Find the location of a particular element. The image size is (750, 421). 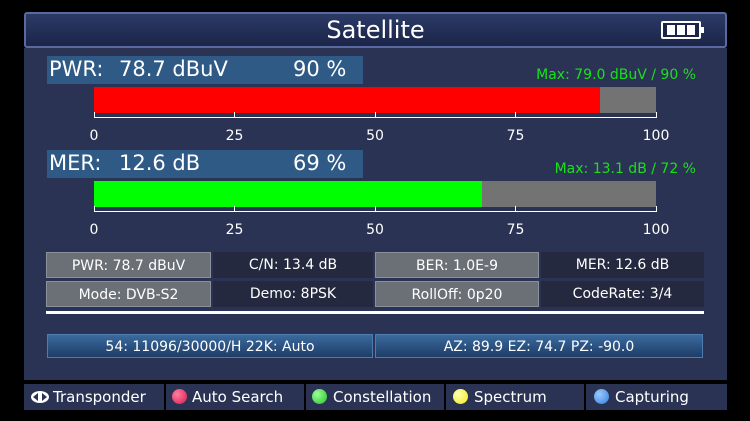

mer-max: Max: 13.1 dB / 72 % is located at coordinates (625, 169).